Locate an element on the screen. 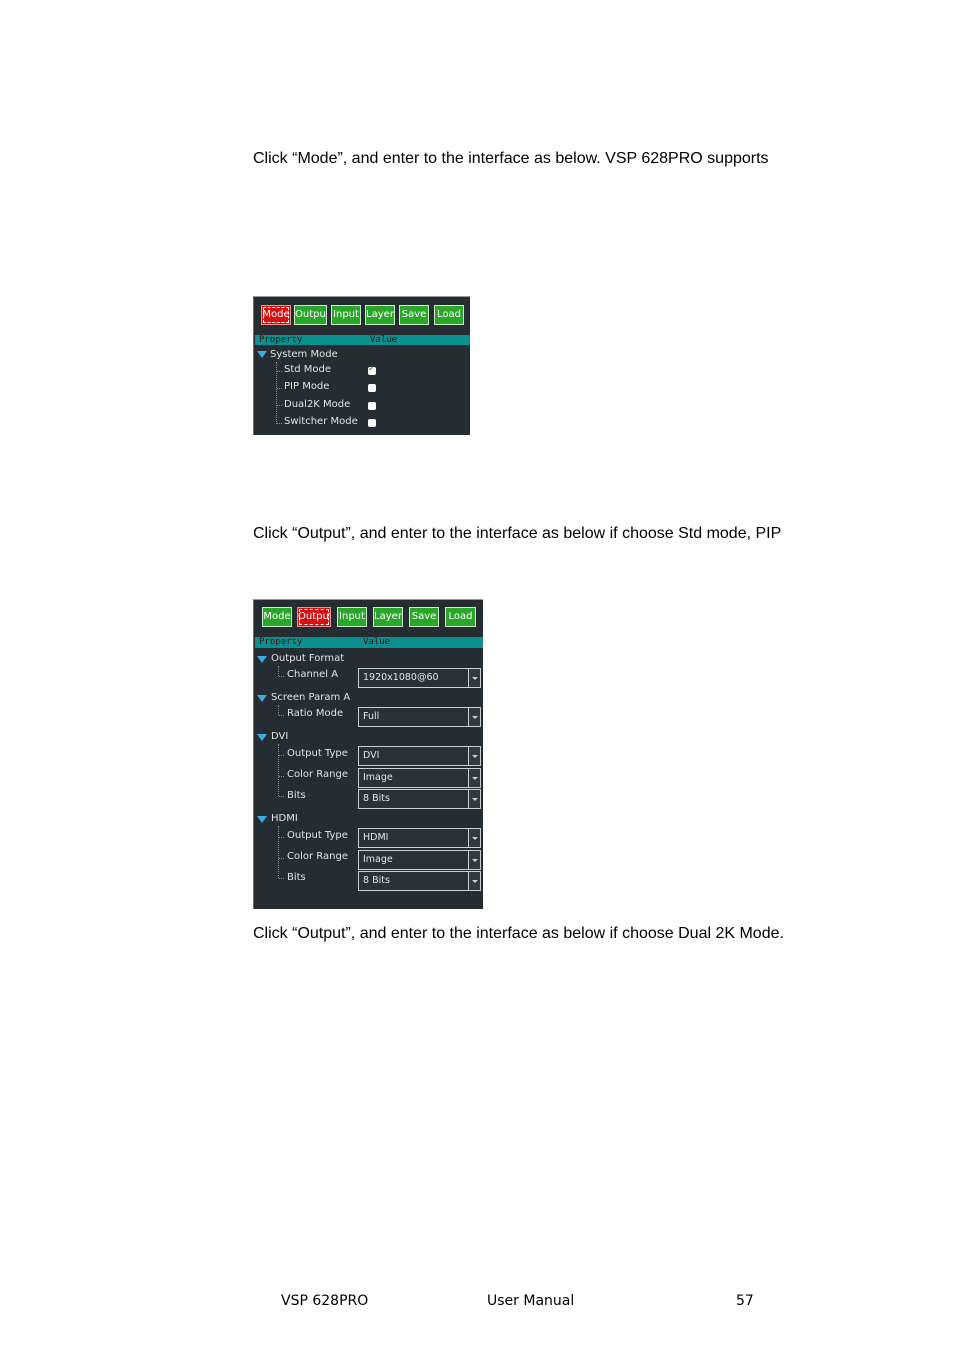 Image resolution: width=954 pixels, height=1350 pixels. channel-a-select: 1920x1080@60 is located at coordinates (419, 678).